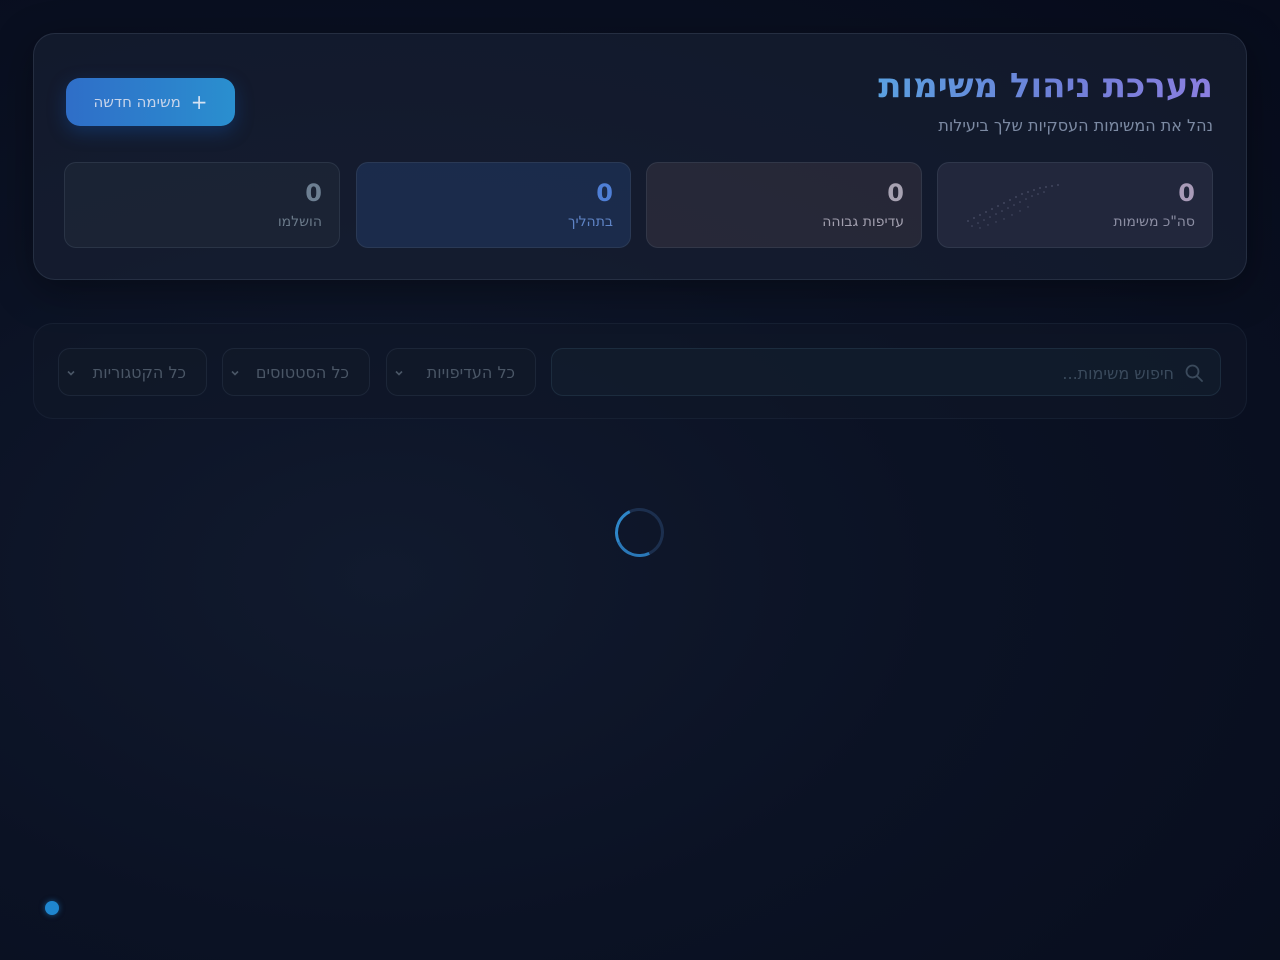 The width and height of the screenshot is (1280, 960). What do you see at coordinates (299, 222) in the screenshot?
I see `stat-completed-label: הושלמו` at bounding box center [299, 222].